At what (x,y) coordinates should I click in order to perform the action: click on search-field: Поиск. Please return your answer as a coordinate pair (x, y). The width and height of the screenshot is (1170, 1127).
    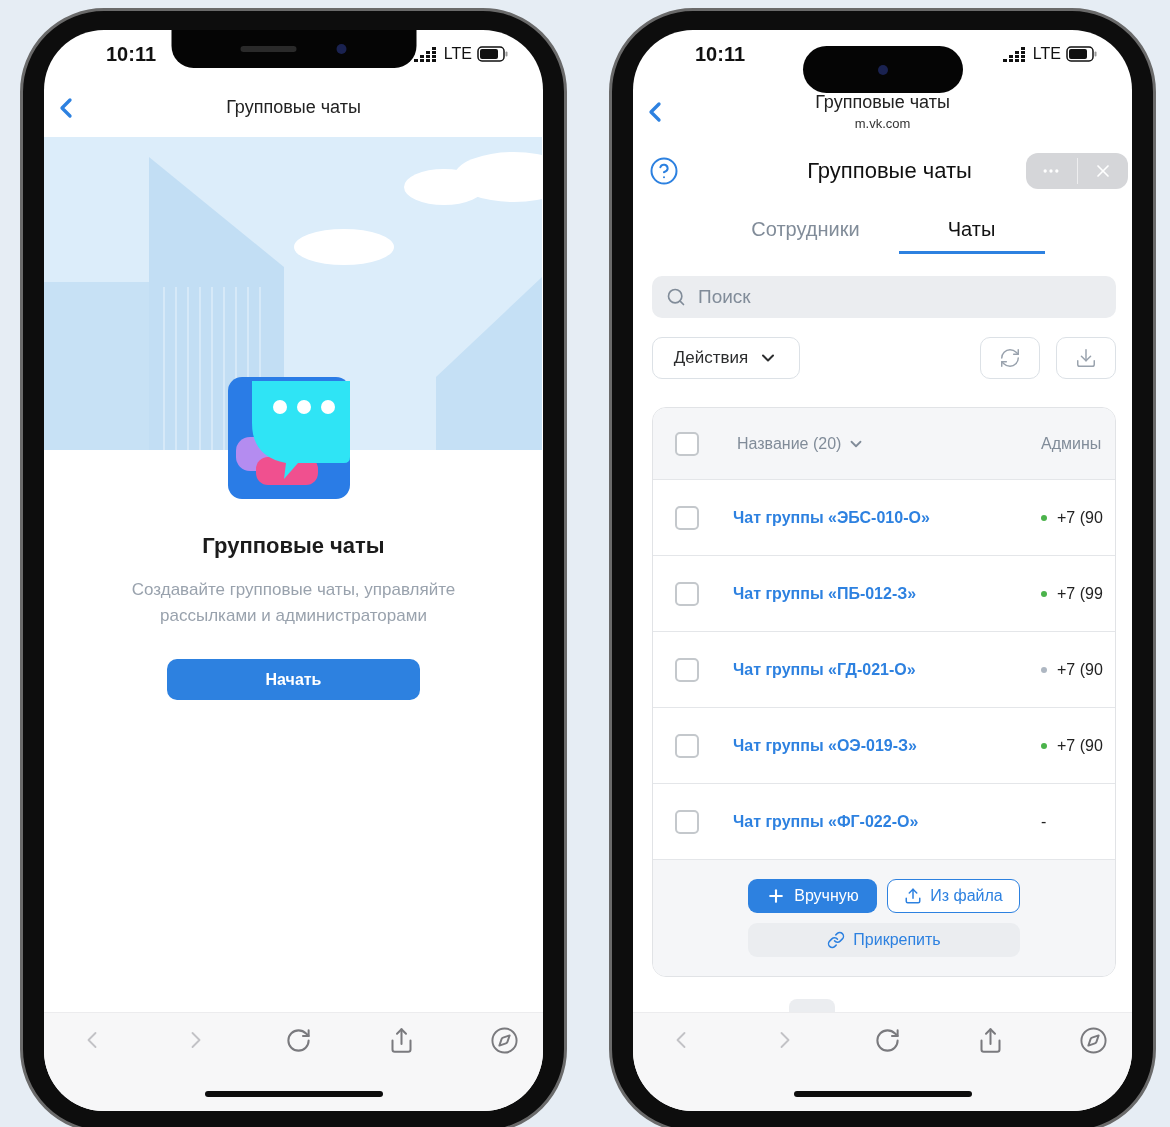
    Looking at the image, I should click on (884, 297).